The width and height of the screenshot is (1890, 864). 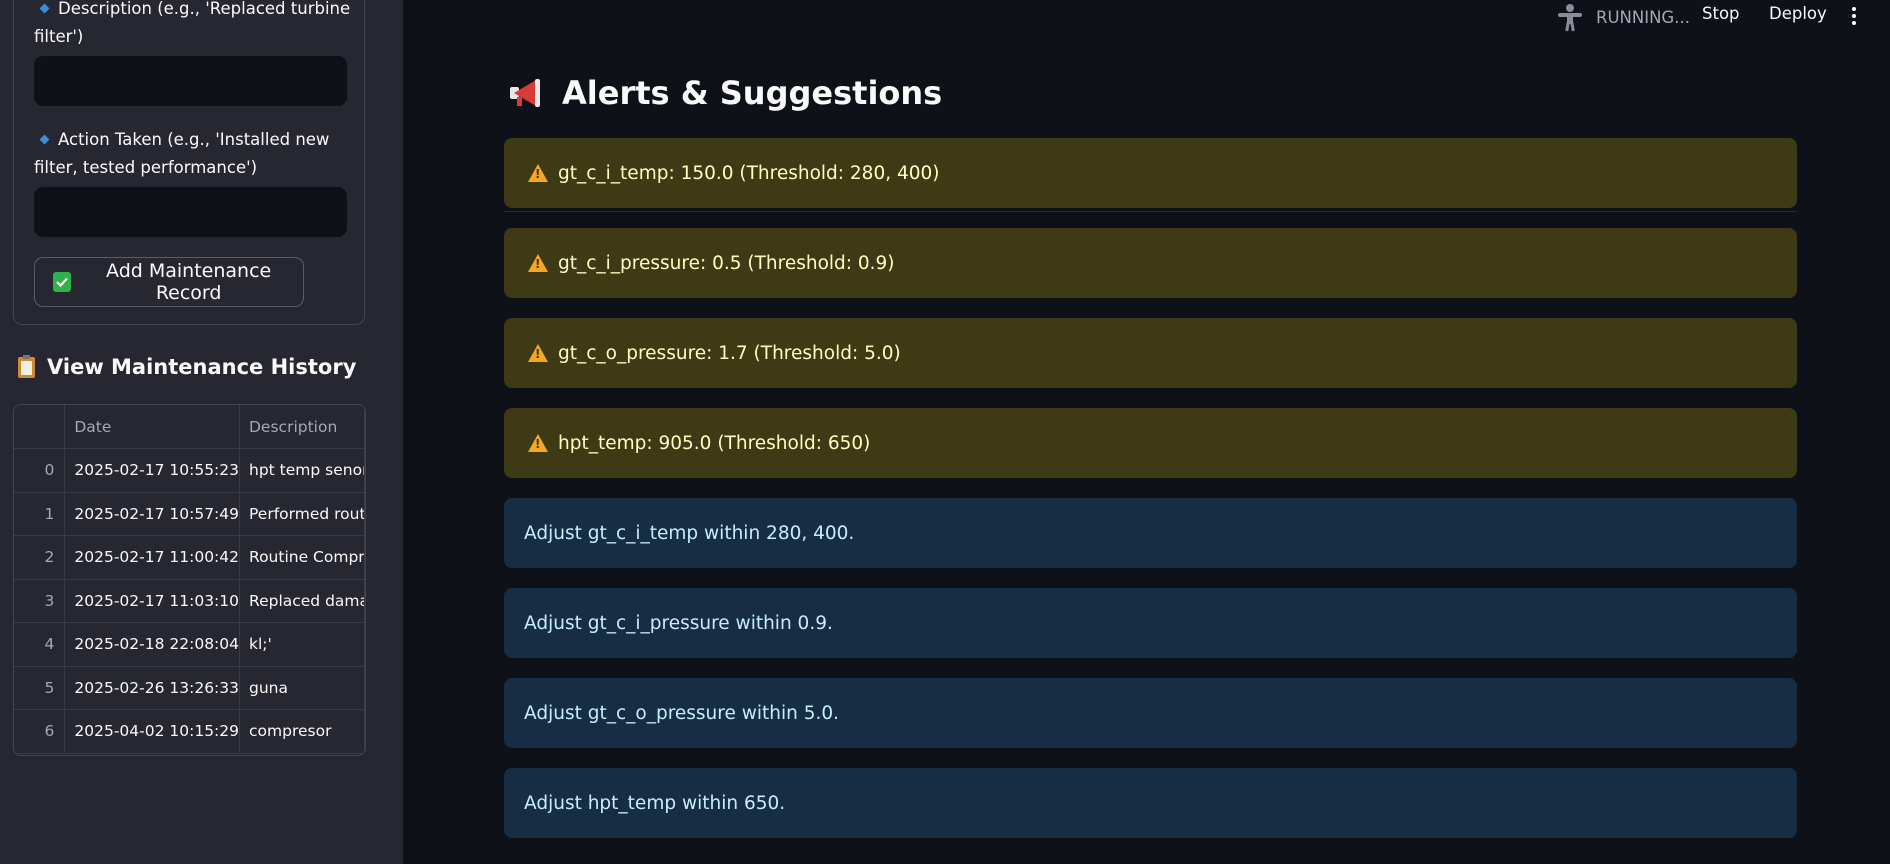 I want to click on row-index: 5, so click(x=40, y=688).